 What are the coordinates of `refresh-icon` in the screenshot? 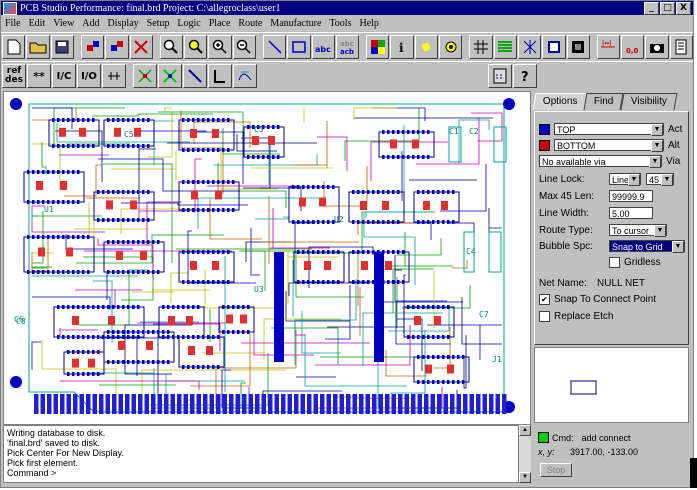 It's located at (578, 47).